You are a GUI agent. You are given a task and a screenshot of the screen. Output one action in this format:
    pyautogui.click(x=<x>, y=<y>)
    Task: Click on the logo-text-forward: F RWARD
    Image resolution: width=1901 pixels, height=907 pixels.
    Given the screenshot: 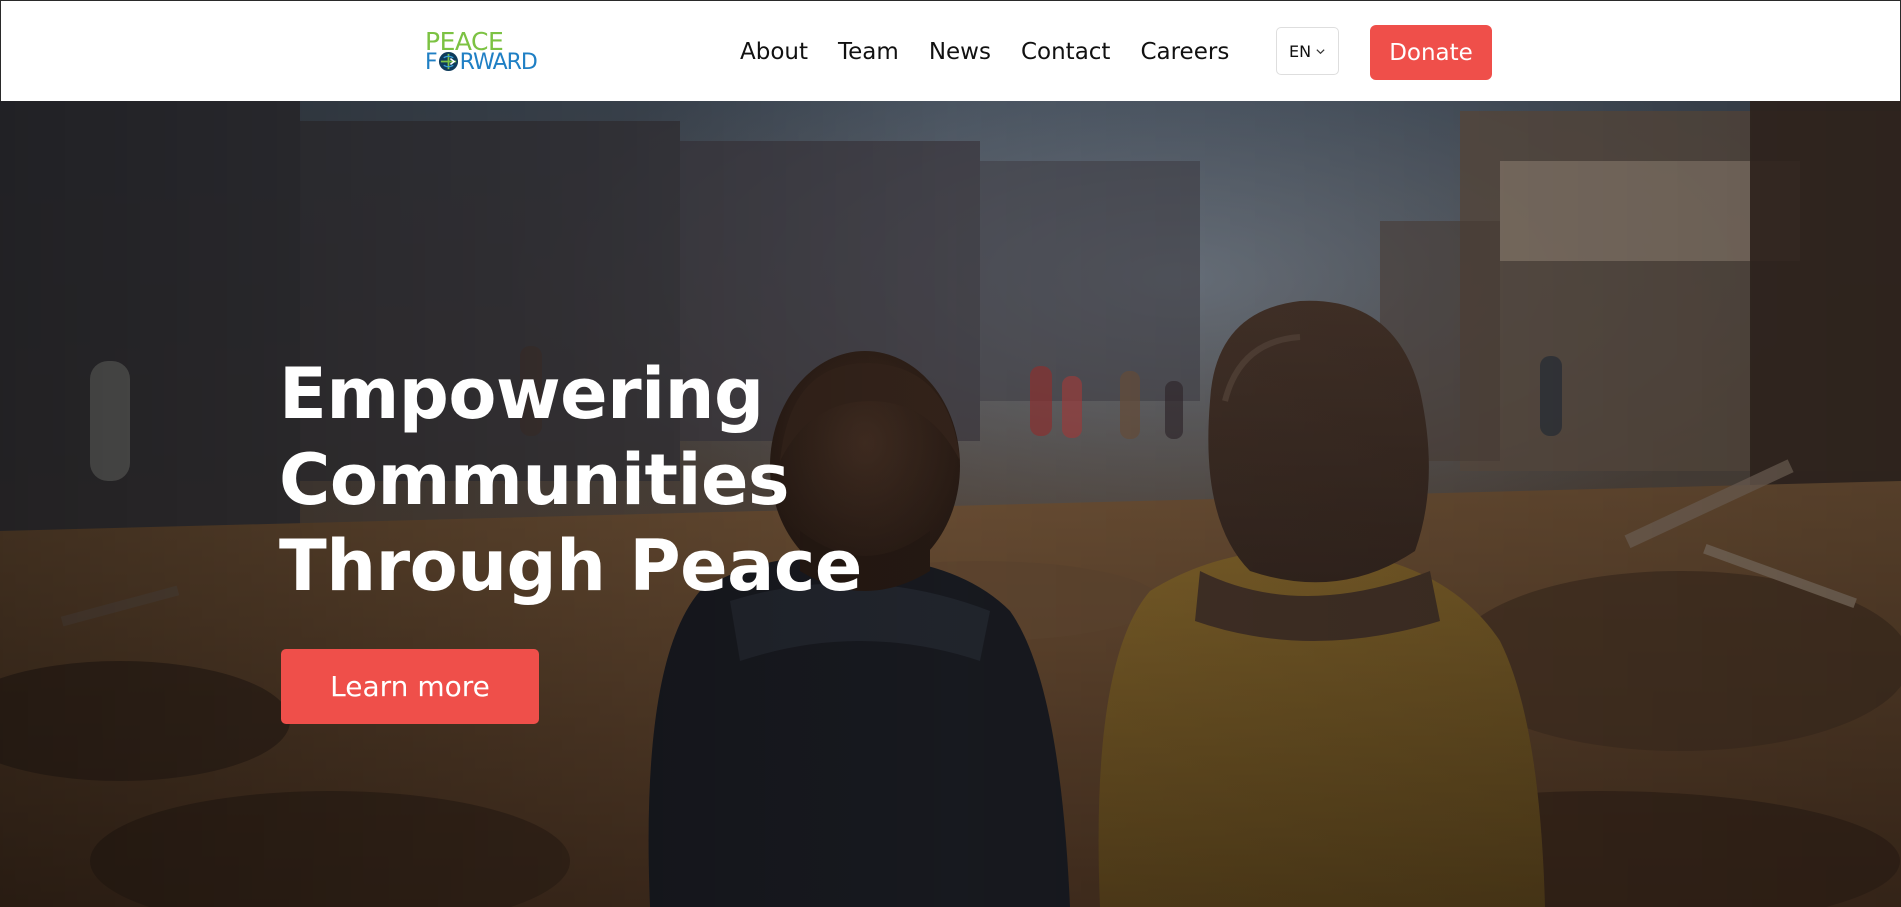 What is the action you would take?
    pyautogui.click(x=481, y=62)
    